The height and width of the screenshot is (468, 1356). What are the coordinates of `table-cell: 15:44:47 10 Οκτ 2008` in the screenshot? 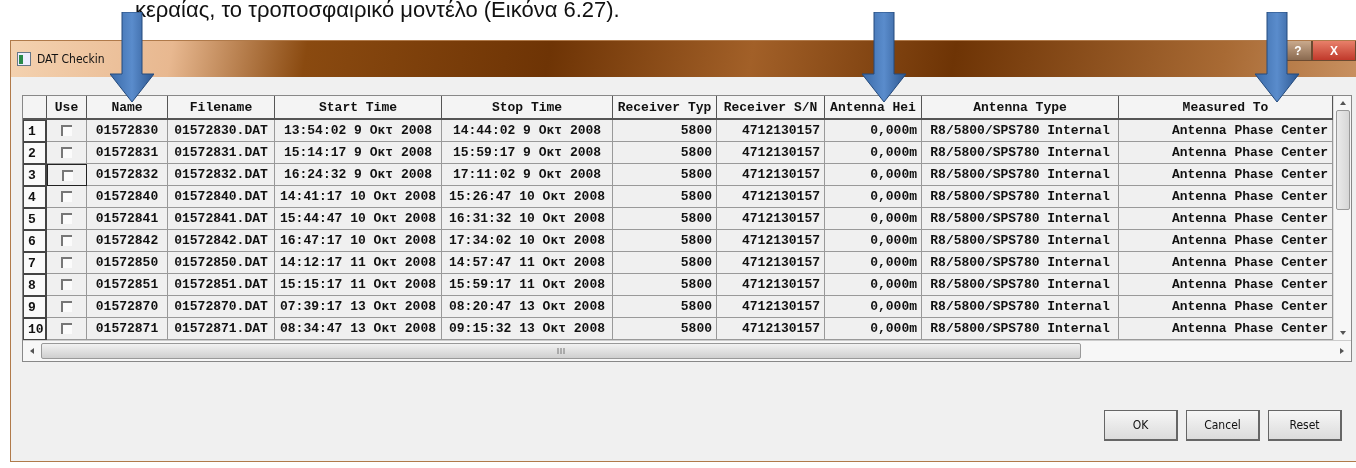 It's located at (358, 219).